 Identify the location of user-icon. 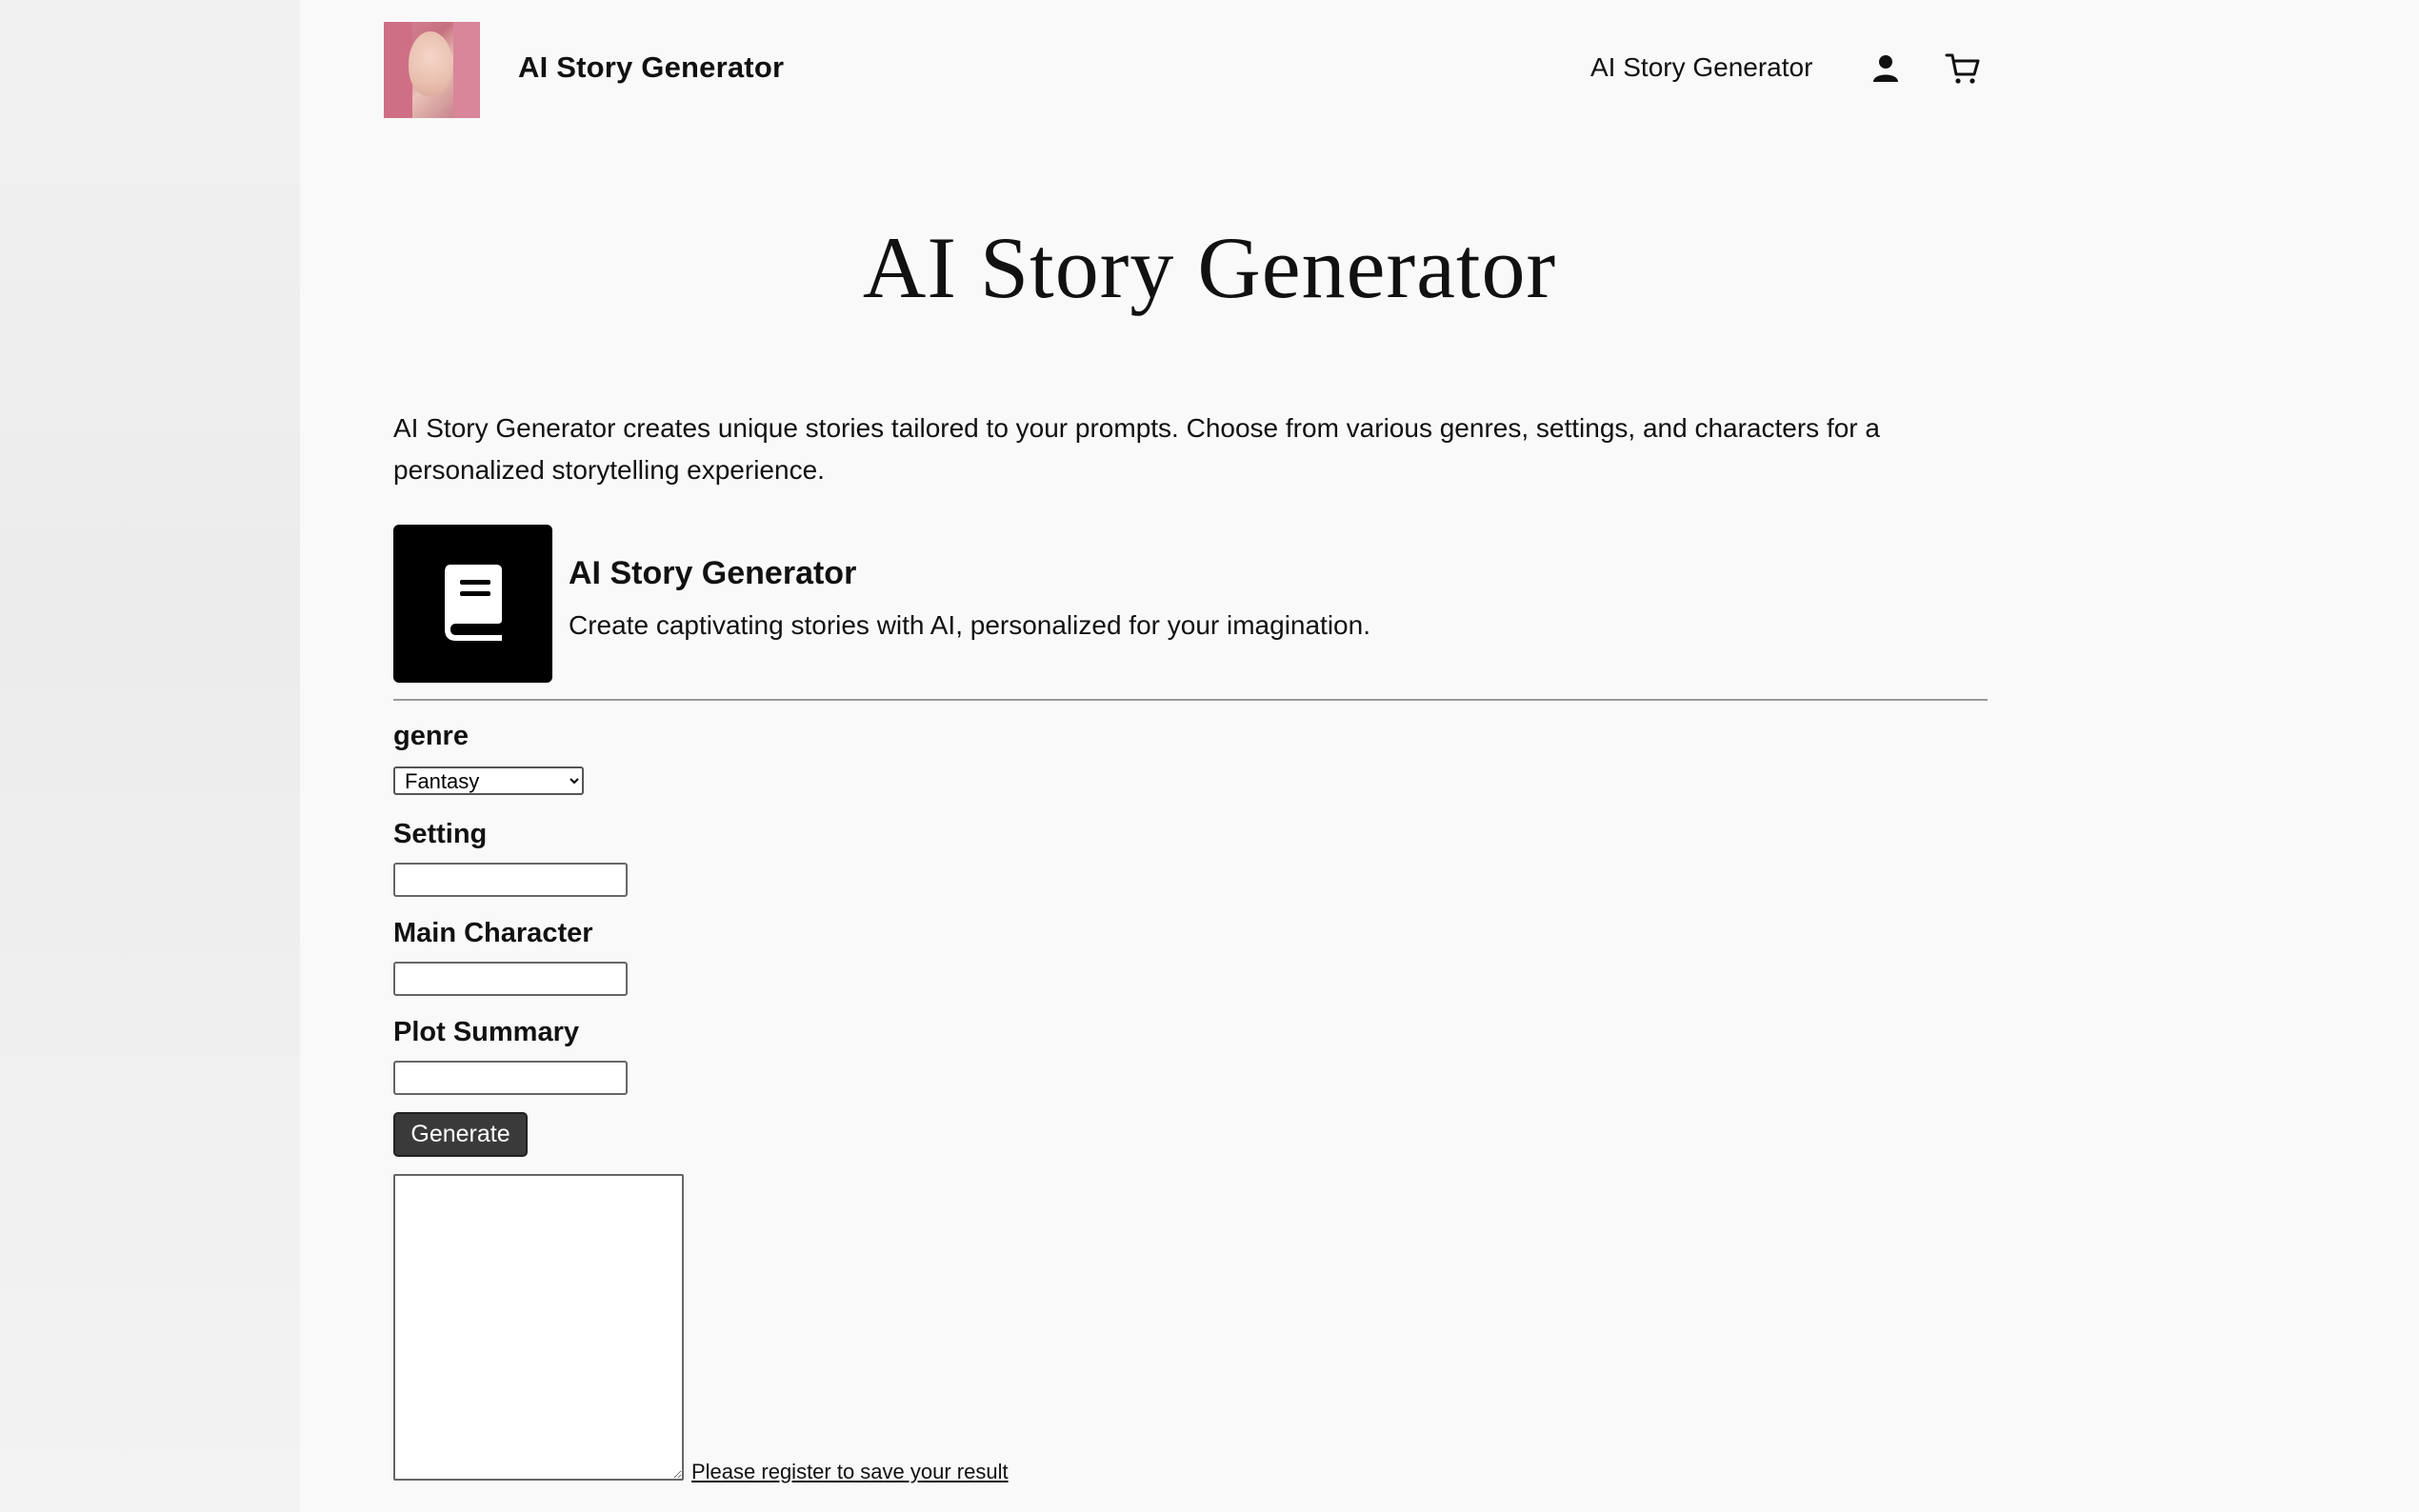
(1887, 69).